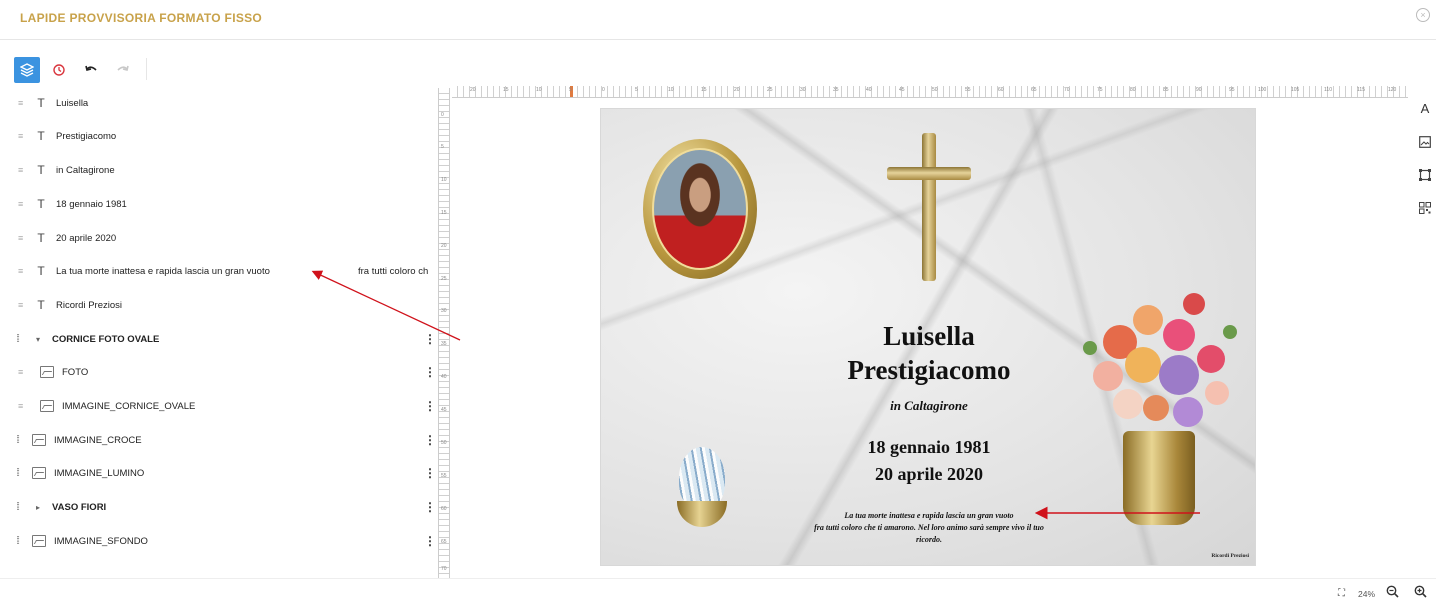 The width and height of the screenshot is (1436, 608). Describe the element at coordinates (929, 539) in the screenshot. I see `epitaph-line: ricordo.` at that location.